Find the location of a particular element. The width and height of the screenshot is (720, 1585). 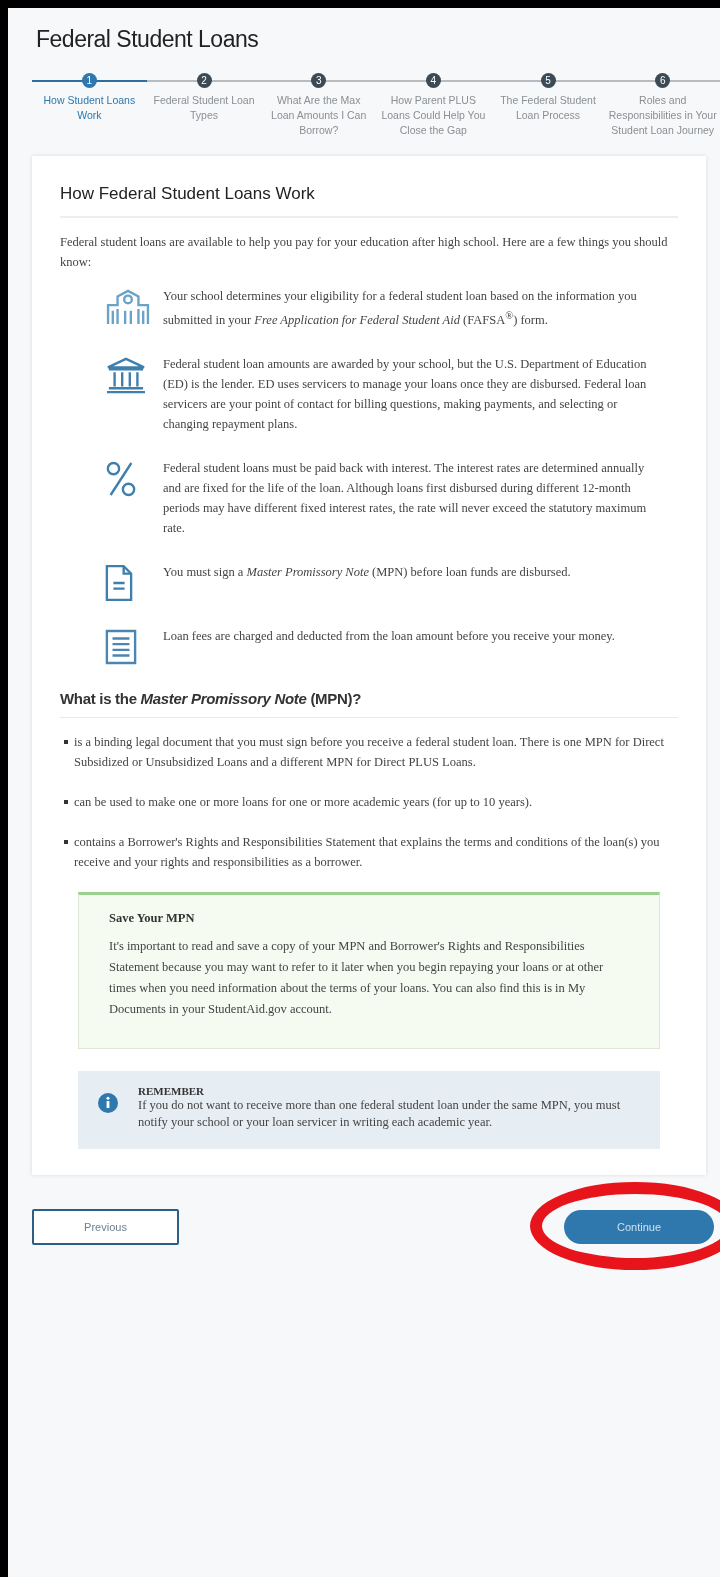

step-tab: 6 Roles and Responsibilities in Your Student Loan Journey is located at coordinates (662, 105).